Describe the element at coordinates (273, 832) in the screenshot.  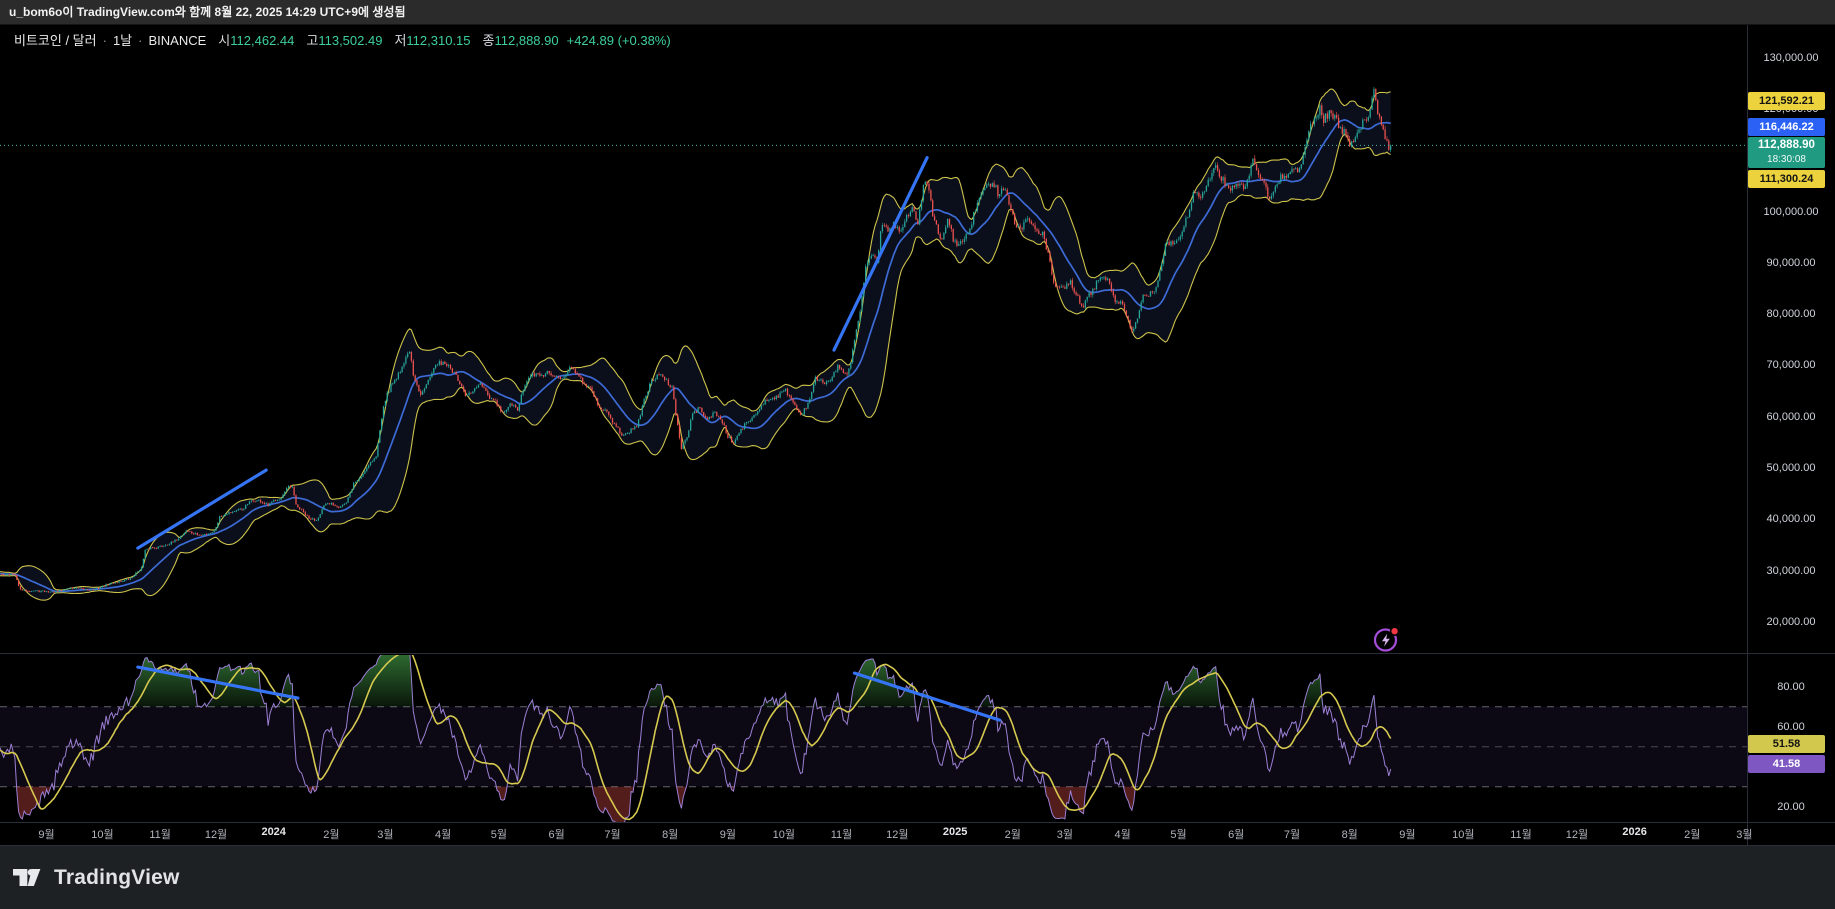
I see `time-axis-year-label: 2024` at that location.